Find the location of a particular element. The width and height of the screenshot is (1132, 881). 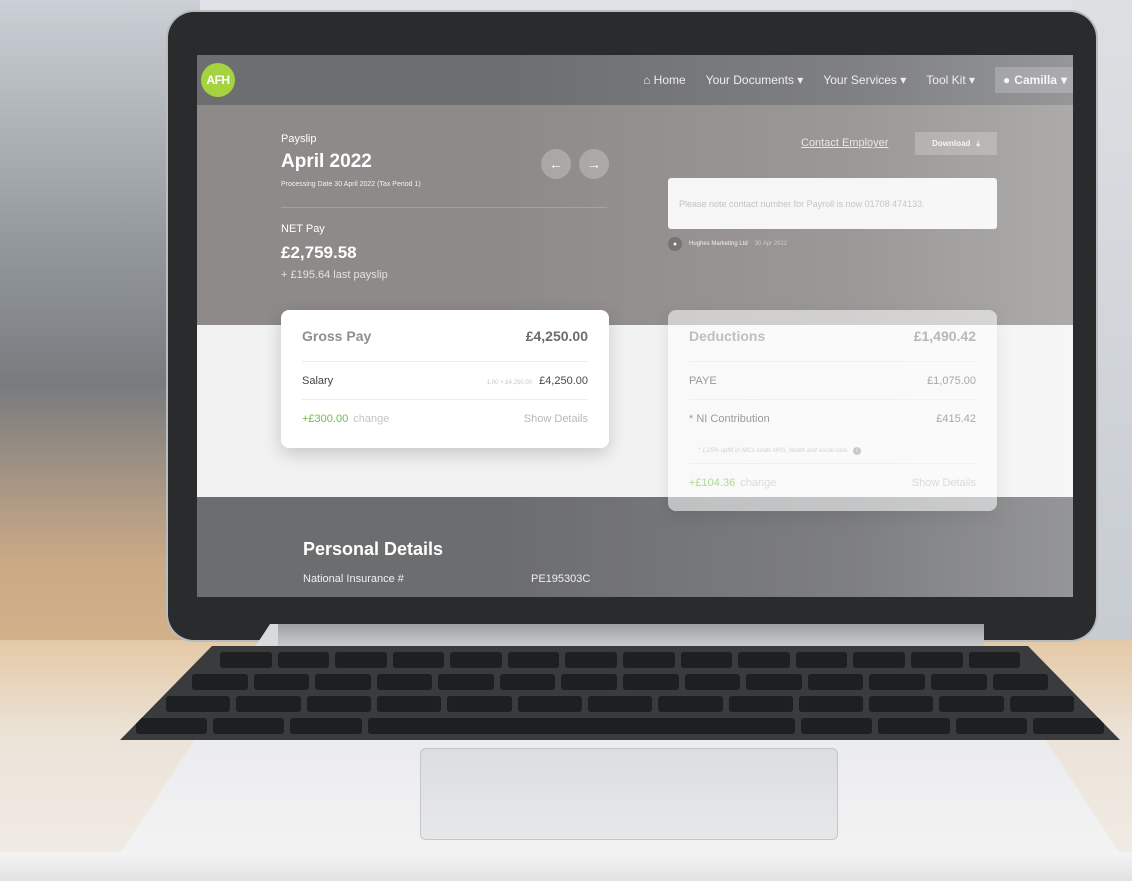

notice-date: 30 Apr 2022 is located at coordinates (771, 244).